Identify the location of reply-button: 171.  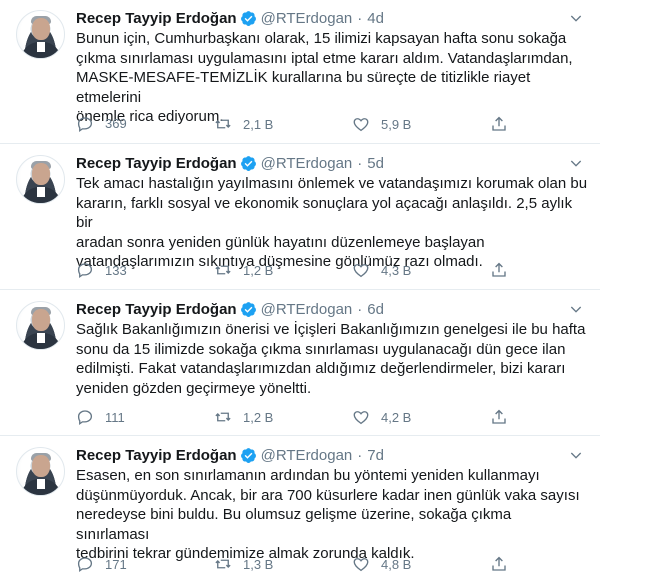
(145, 564).